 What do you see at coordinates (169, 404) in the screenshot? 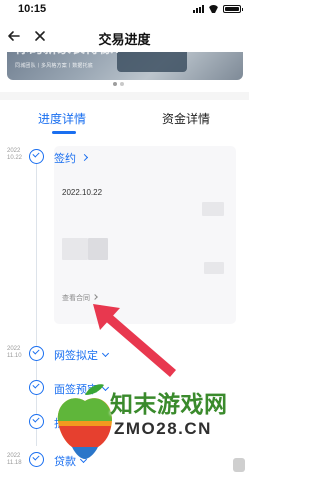
I see `watermark-title: 知末游戏网` at bounding box center [169, 404].